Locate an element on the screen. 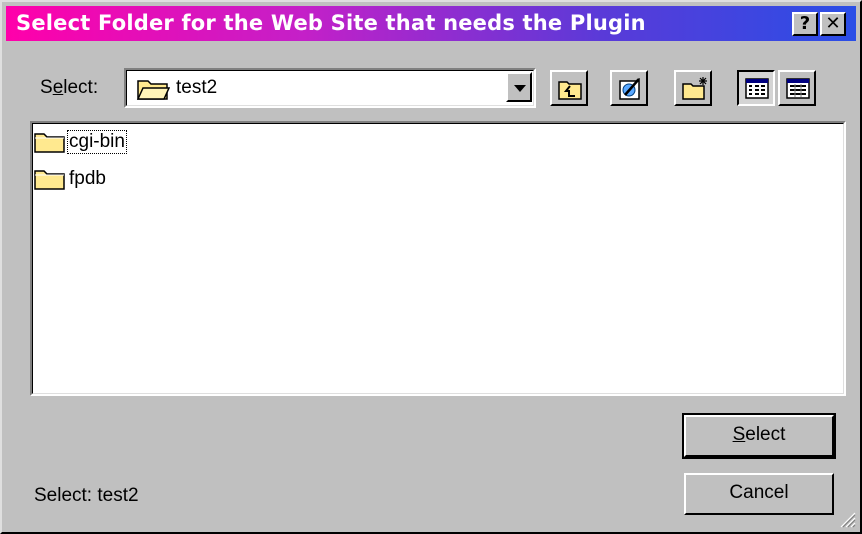  details-view-icon is located at coordinates (798, 88).